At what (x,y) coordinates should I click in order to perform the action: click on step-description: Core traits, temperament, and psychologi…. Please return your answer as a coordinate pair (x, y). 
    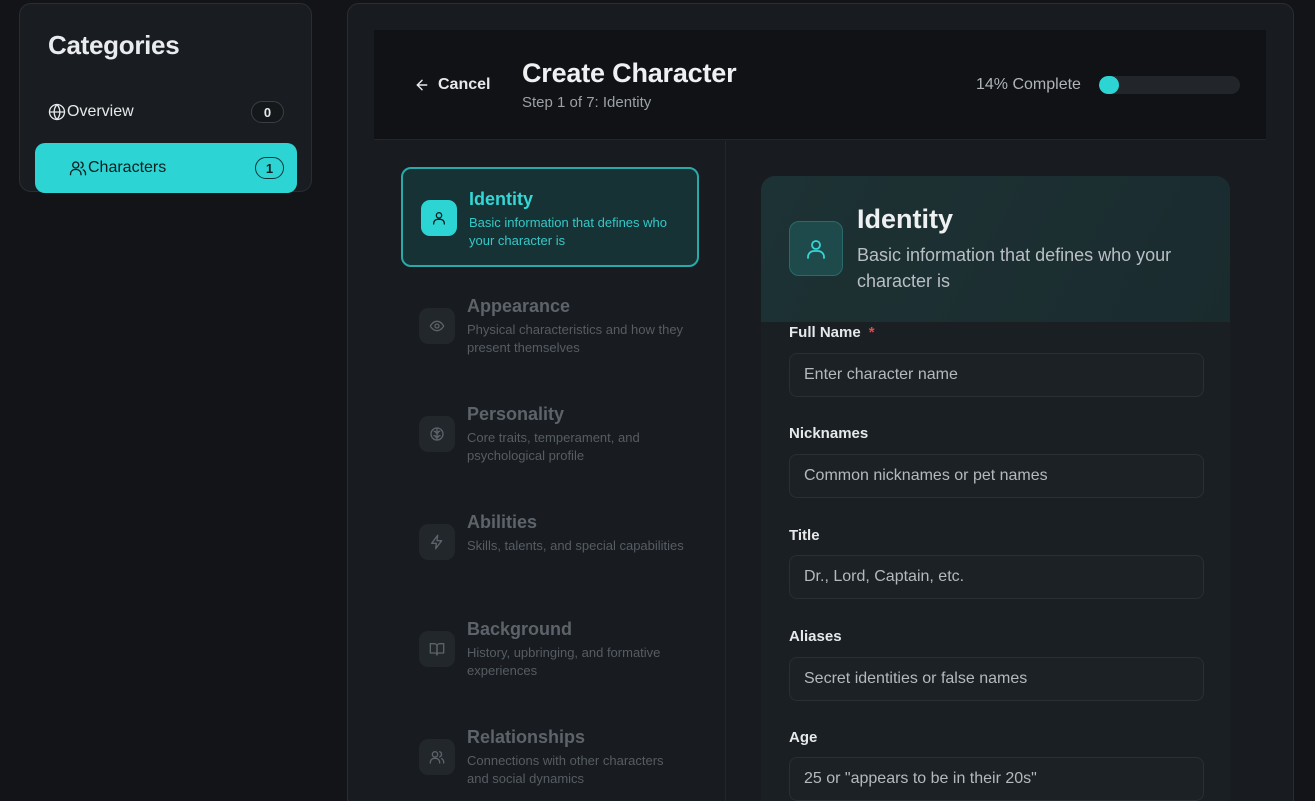
    Looking at the image, I should click on (553, 446).